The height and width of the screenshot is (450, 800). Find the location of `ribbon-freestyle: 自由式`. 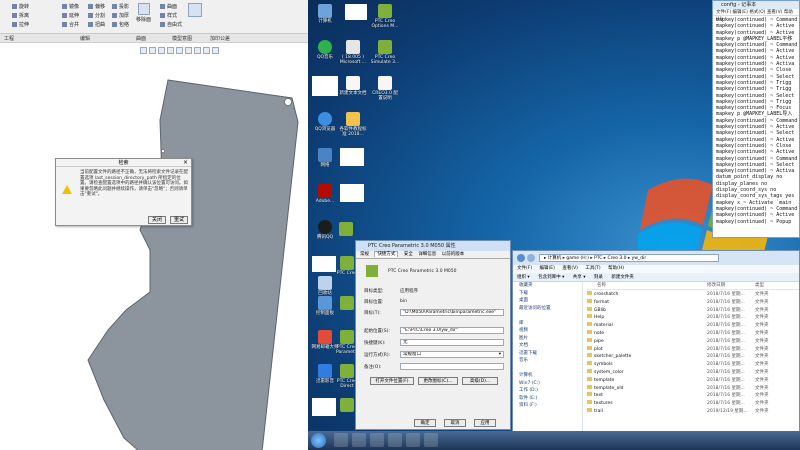

ribbon-freestyle: 自由式 is located at coordinates (171, 25).